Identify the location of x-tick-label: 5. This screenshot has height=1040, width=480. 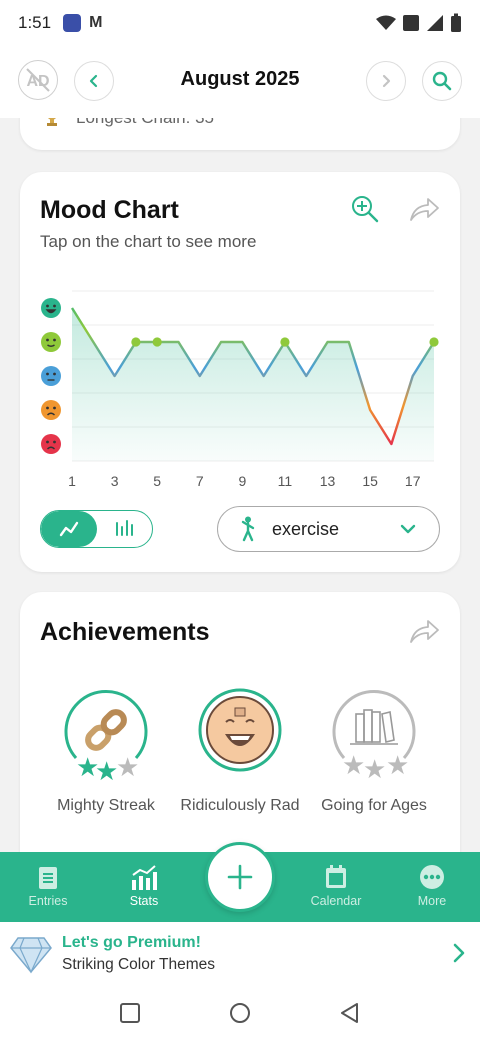
(157, 481).